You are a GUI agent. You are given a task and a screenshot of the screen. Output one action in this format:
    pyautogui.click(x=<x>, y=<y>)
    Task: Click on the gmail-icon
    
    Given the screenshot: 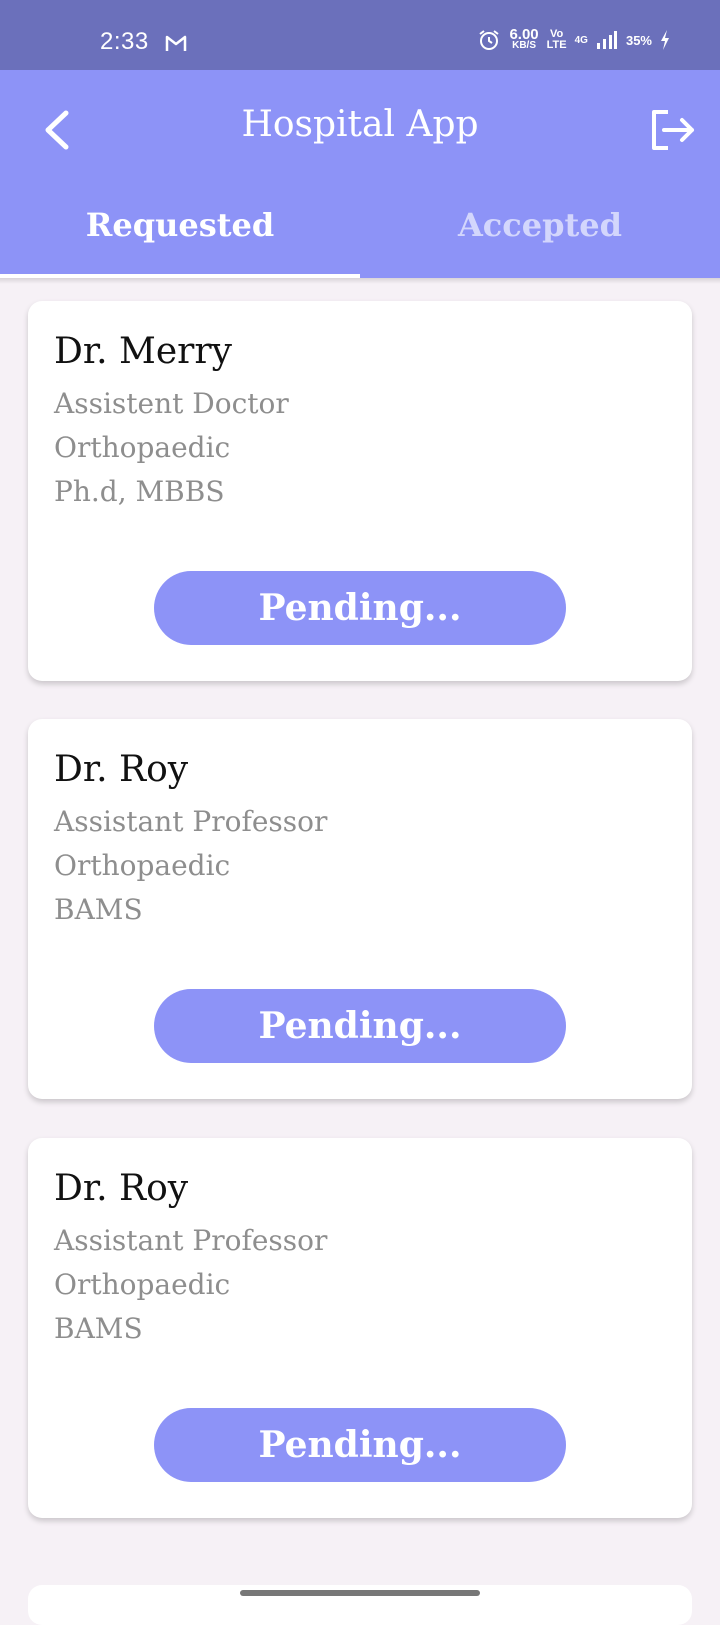 What is the action you would take?
    pyautogui.click(x=176, y=45)
    